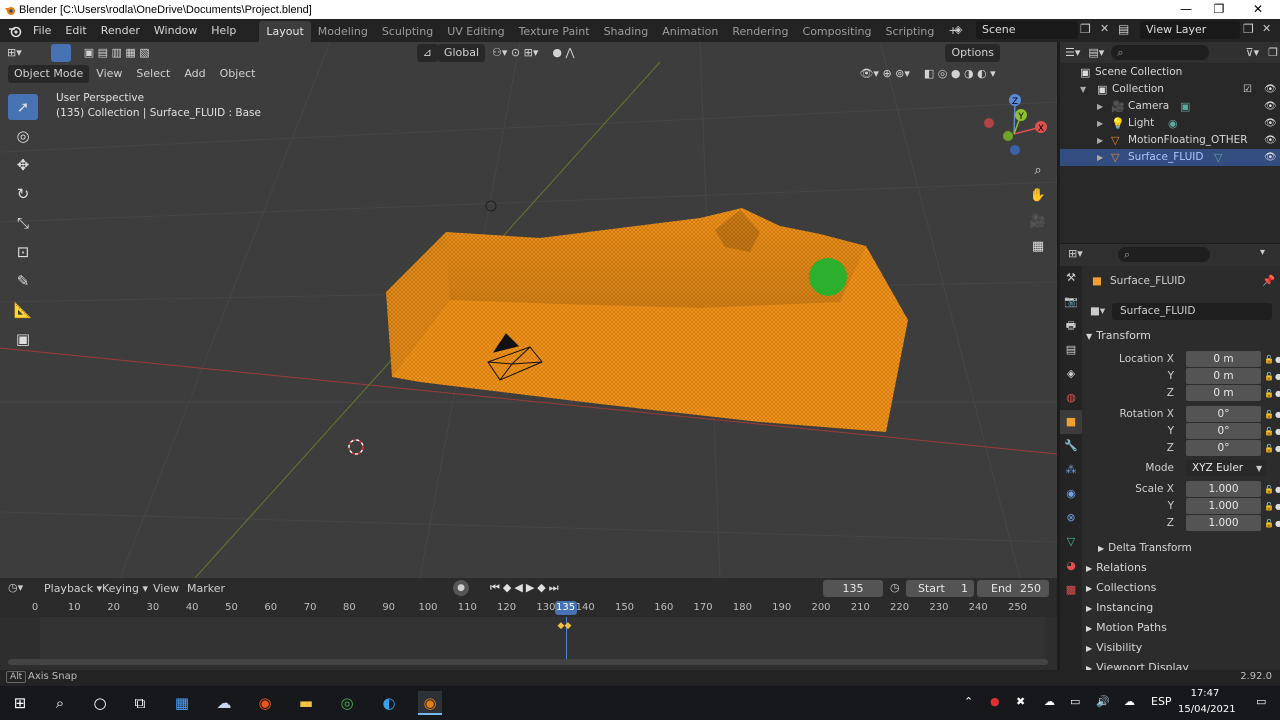 The width and height of the screenshot is (1280, 720). What do you see at coordinates (389, 703) in the screenshot?
I see `edge-icon: ◐` at bounding box center [389, 703].